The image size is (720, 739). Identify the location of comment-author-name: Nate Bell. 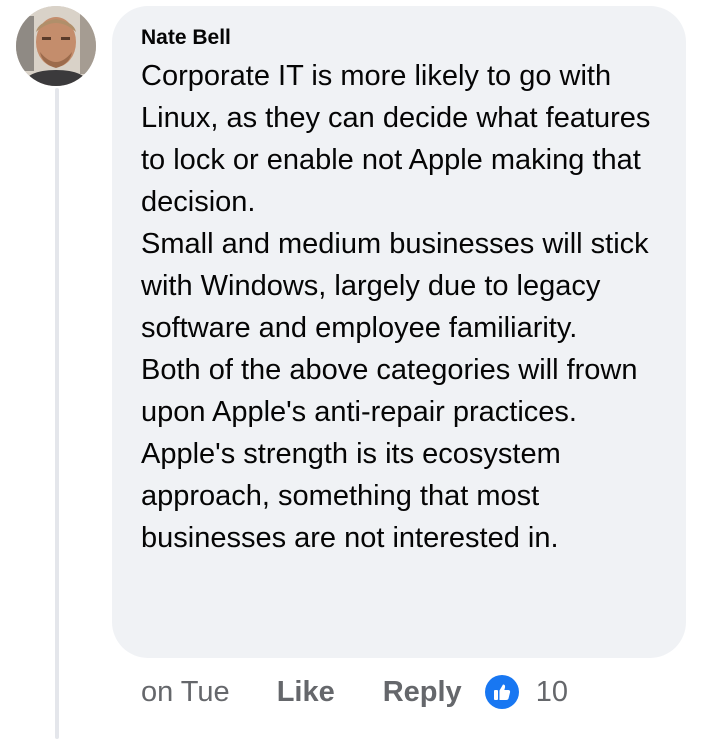
(186, 38).